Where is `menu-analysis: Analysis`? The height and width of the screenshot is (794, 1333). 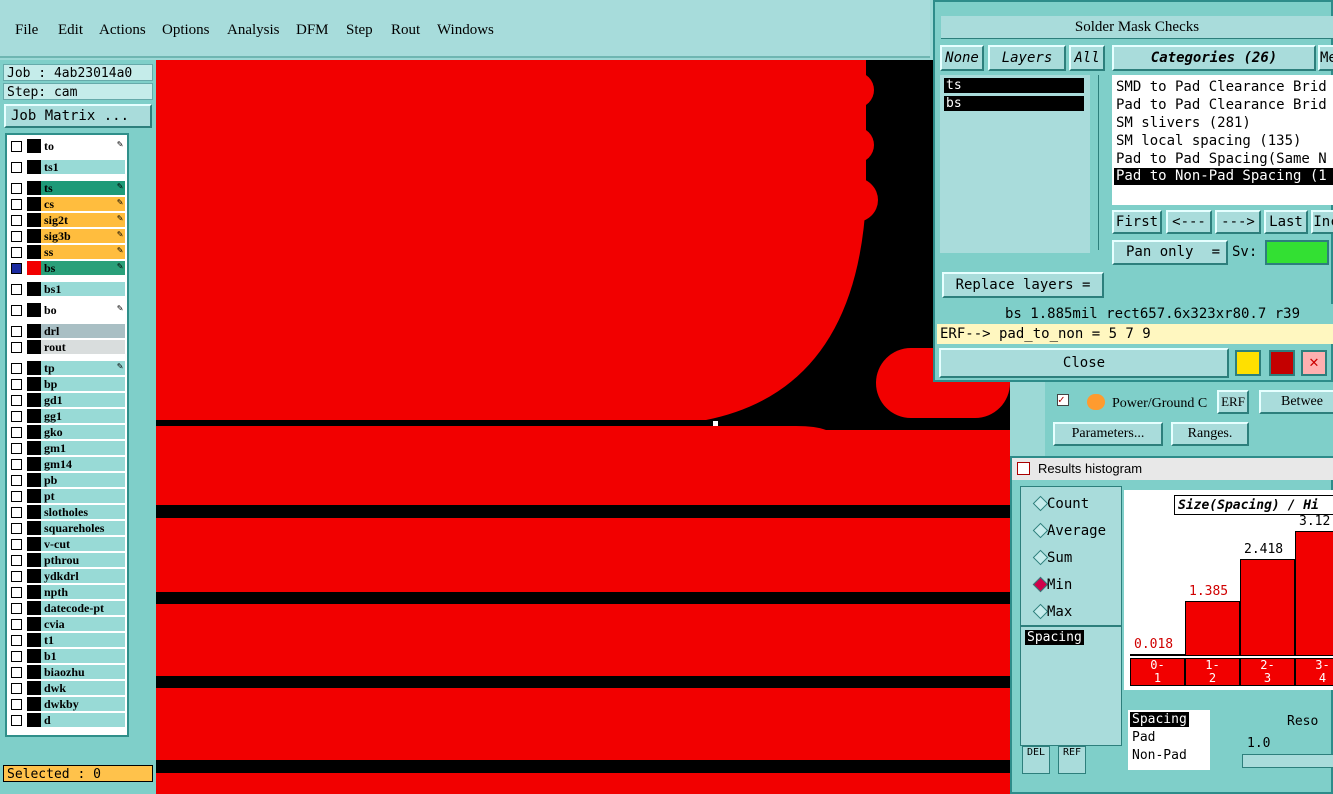 menu-analysis: Analysis is located at coordinates (253, 30).